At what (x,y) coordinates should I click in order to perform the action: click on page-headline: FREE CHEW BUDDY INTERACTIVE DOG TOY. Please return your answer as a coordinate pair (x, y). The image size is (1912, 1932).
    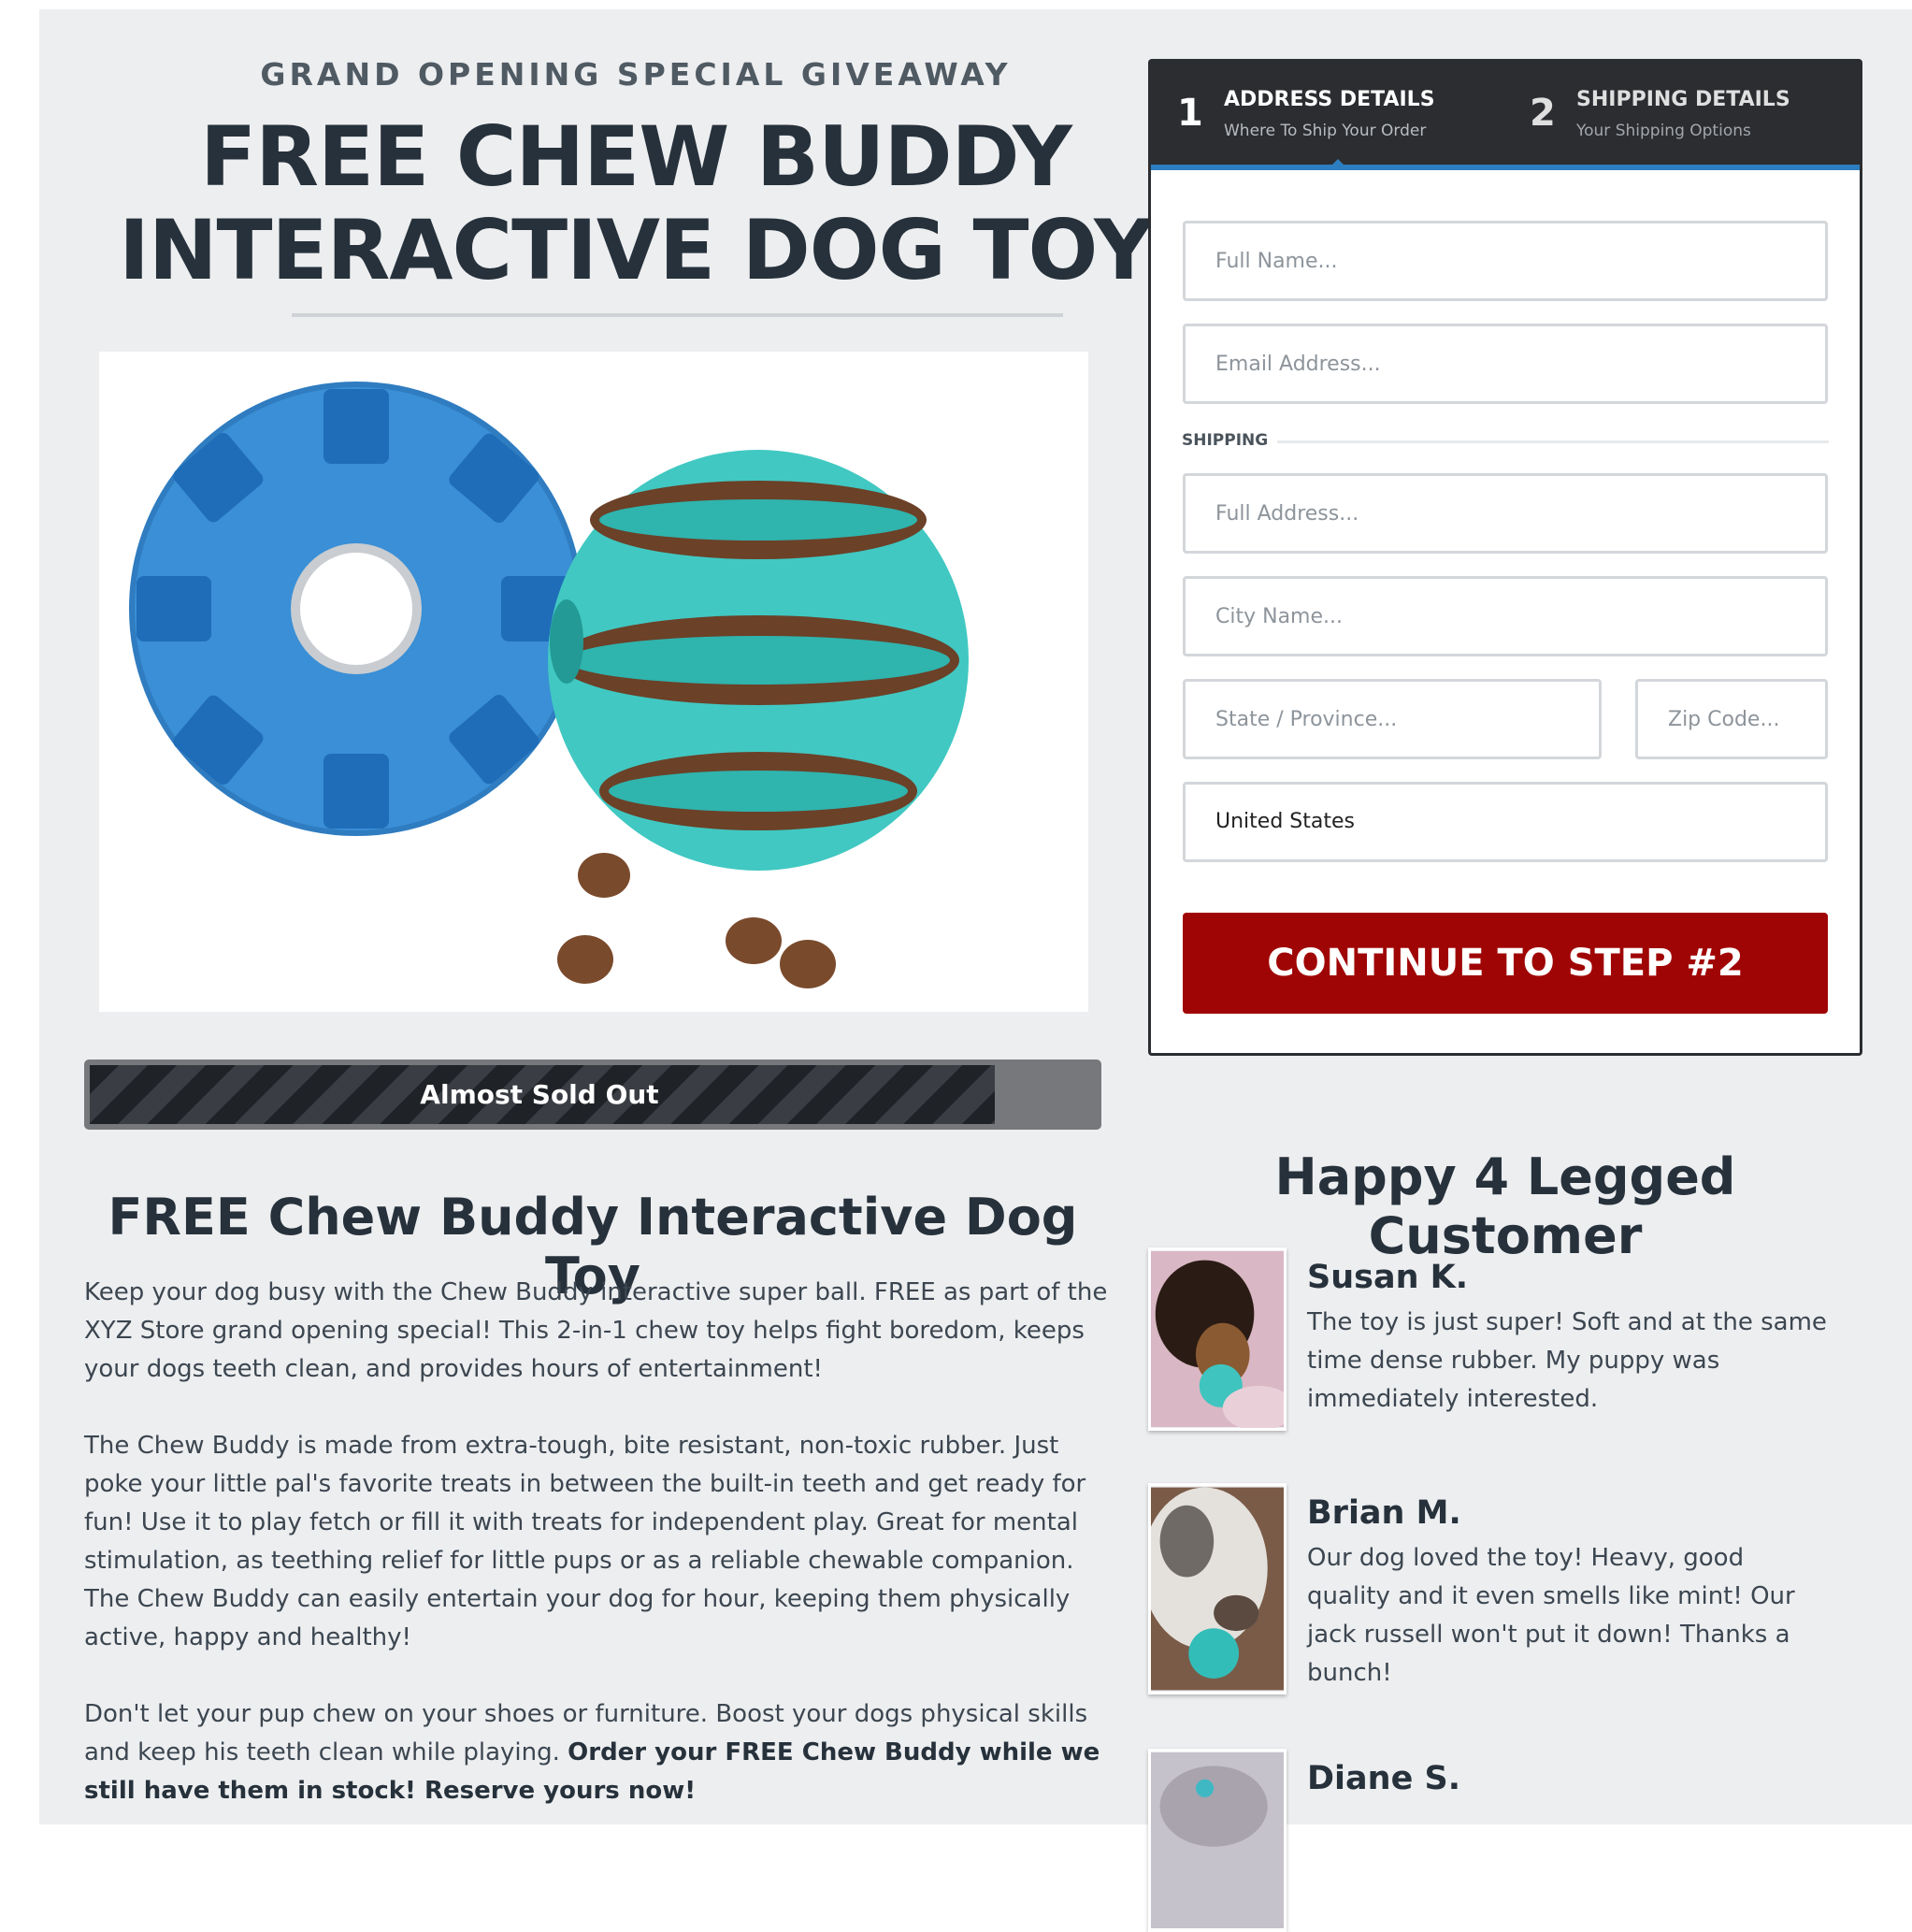
    Looking at the image, I should click on (635, 203).